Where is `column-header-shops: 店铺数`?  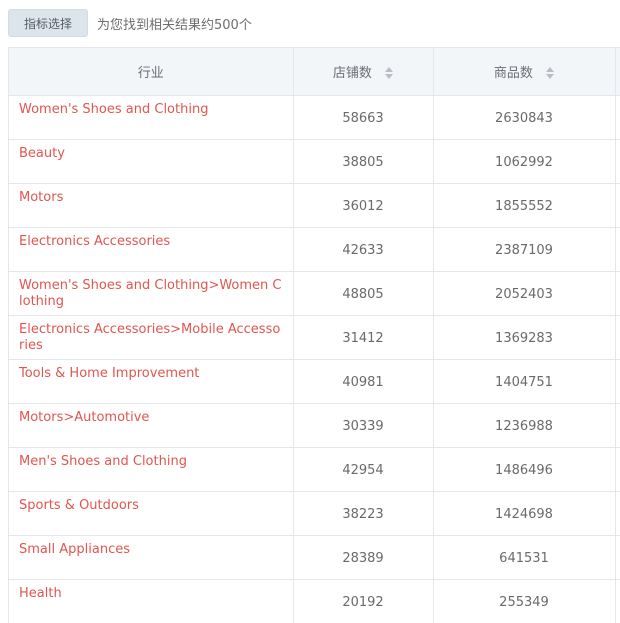
column-header-shops: 店铺数 is located at coordinates (363, 72).